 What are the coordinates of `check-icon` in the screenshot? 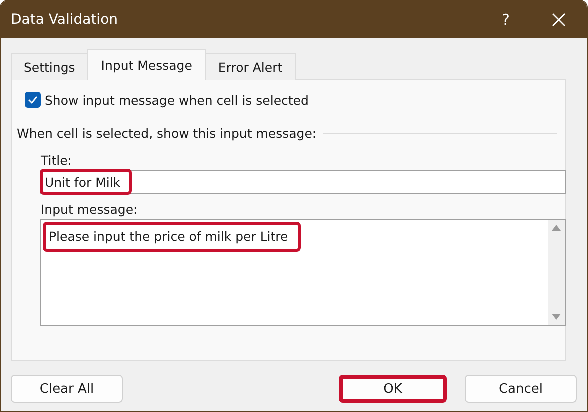 It's located at (33, 100).